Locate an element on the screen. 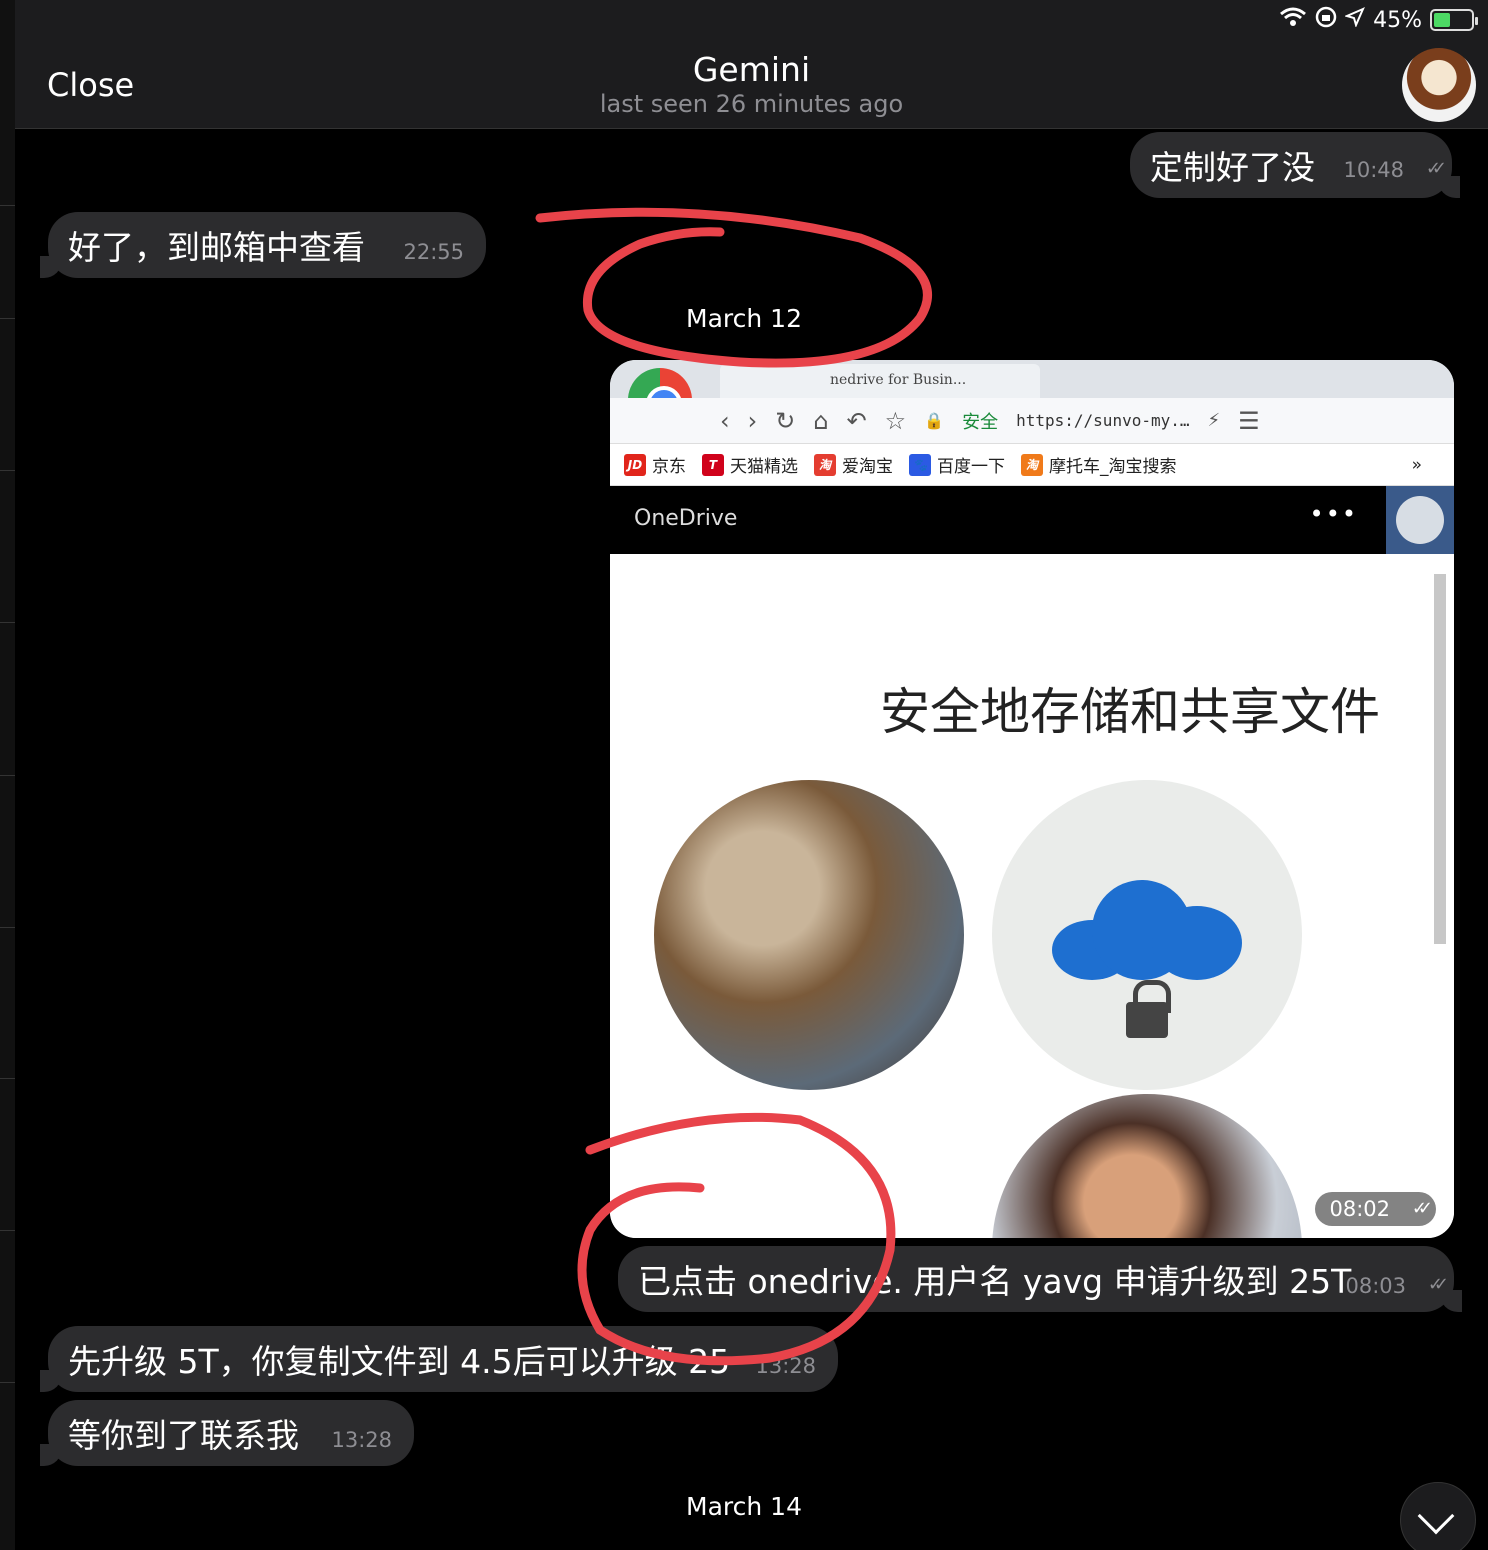  wifi-icon is located at coordinates (1293, 20).